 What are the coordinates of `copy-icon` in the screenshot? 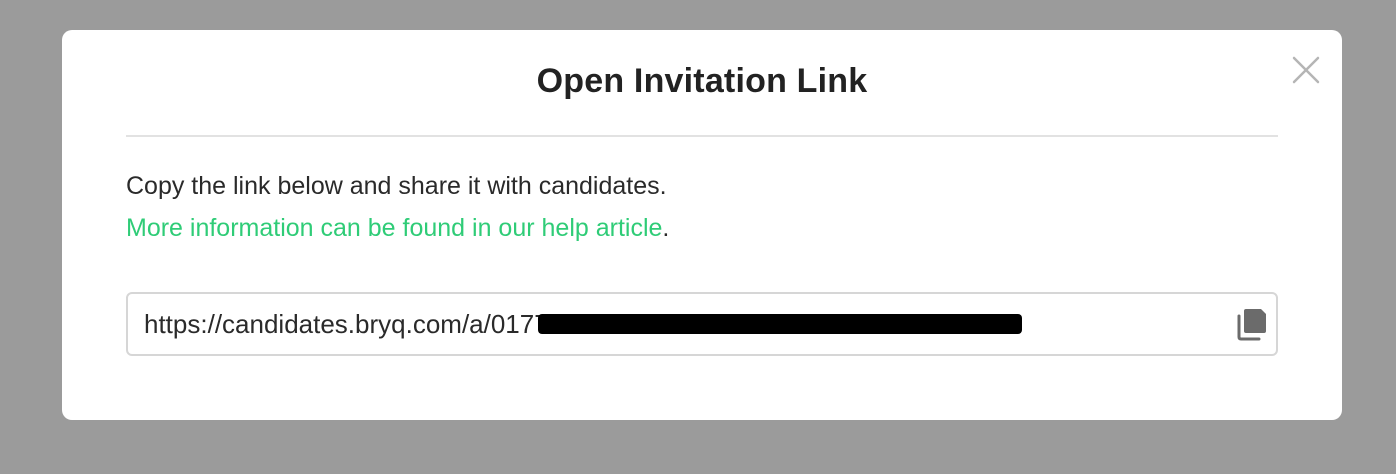 It's located at (1251, 325).